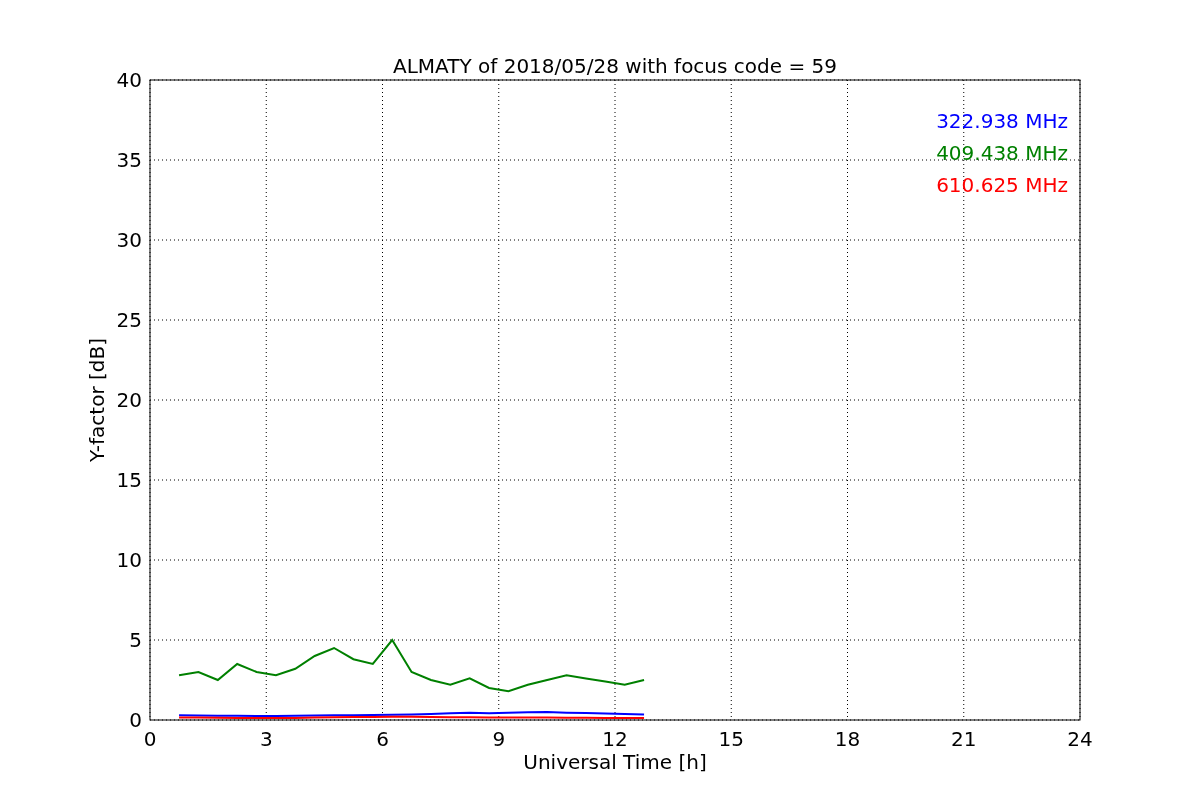  What do you see at coordinates (135, 640) in the screenshot?
I see `y-tick-label: 5` at bounding box center [135, 640].